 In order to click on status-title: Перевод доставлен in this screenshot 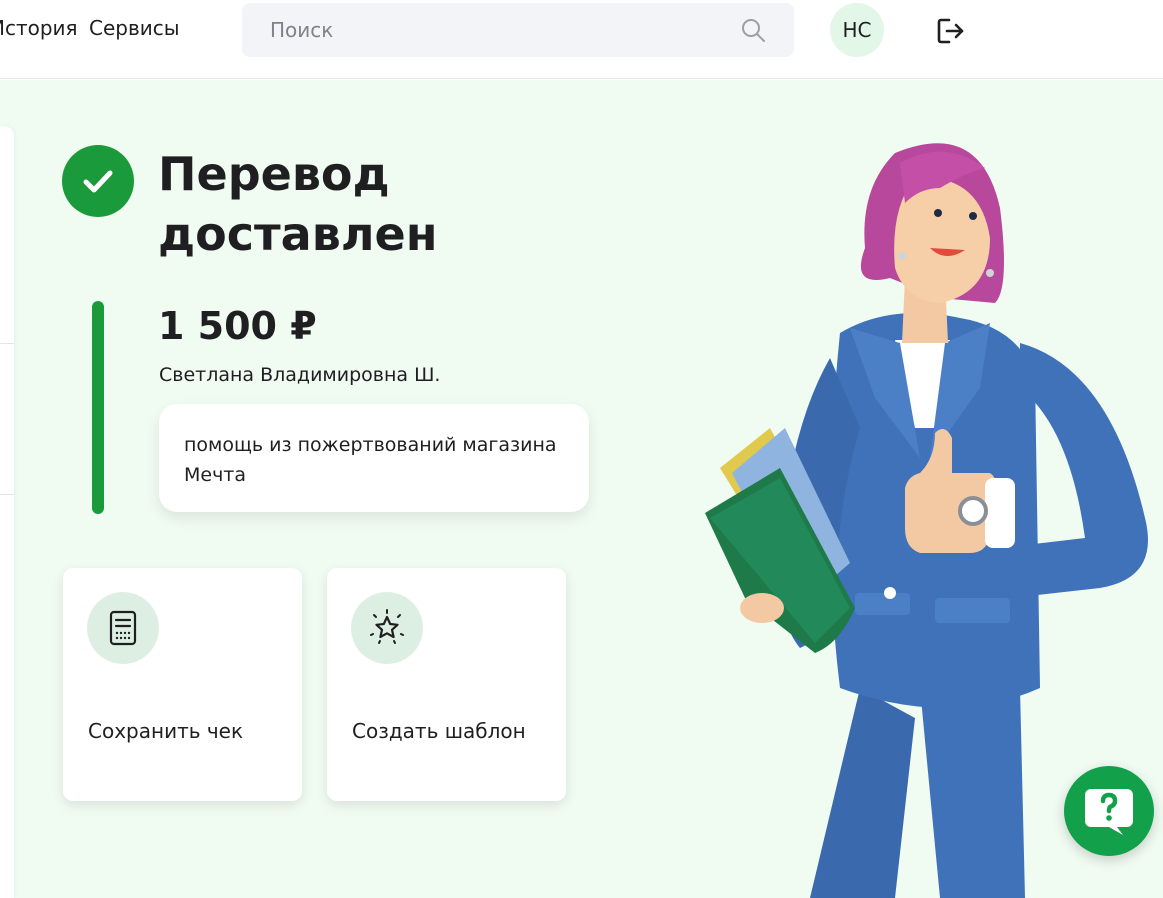, I will do `click(298, 204)`.